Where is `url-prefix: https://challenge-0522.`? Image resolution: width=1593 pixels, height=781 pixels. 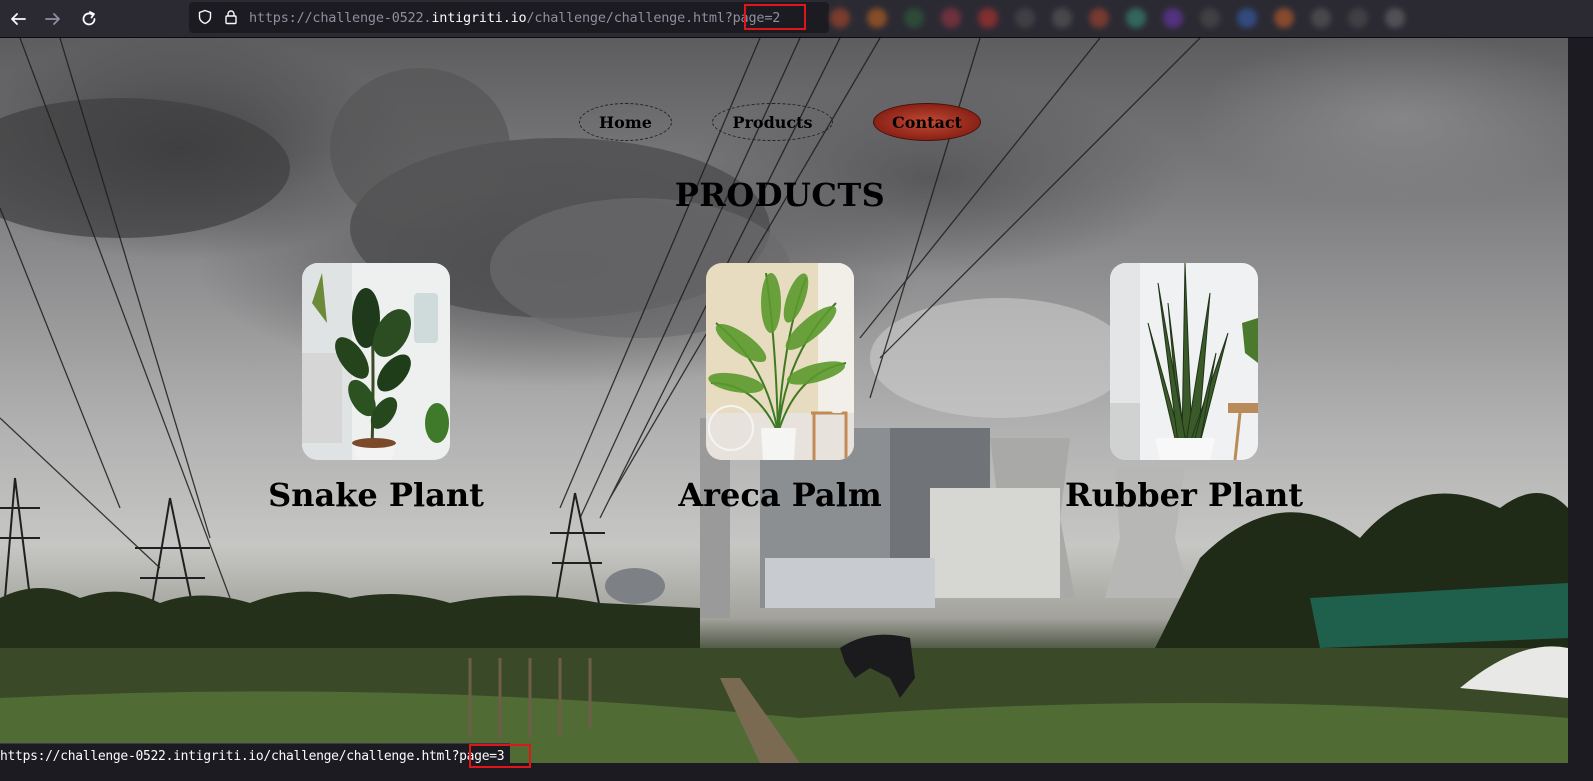
url-prefix: https://challenge-0522. is located at coordinates (340, 18).